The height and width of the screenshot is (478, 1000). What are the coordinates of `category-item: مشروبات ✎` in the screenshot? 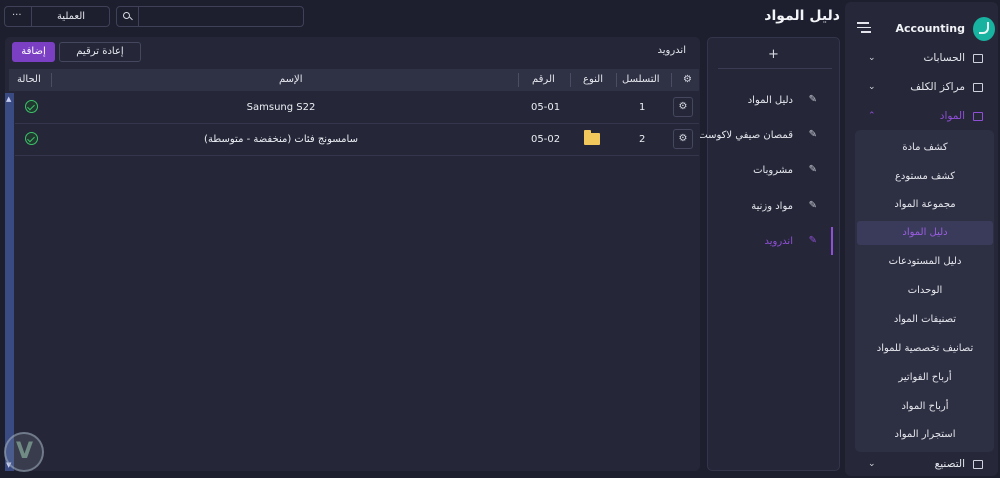 It's located at (773, 172).